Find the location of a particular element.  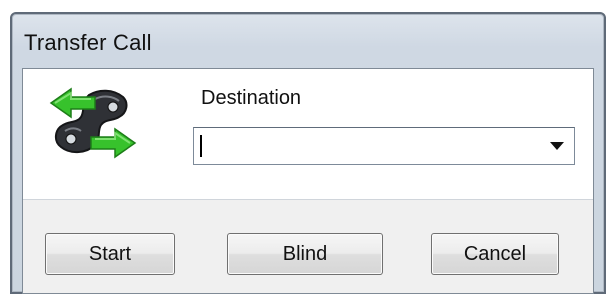

start-button: Start is located at coordinates (110, 254).